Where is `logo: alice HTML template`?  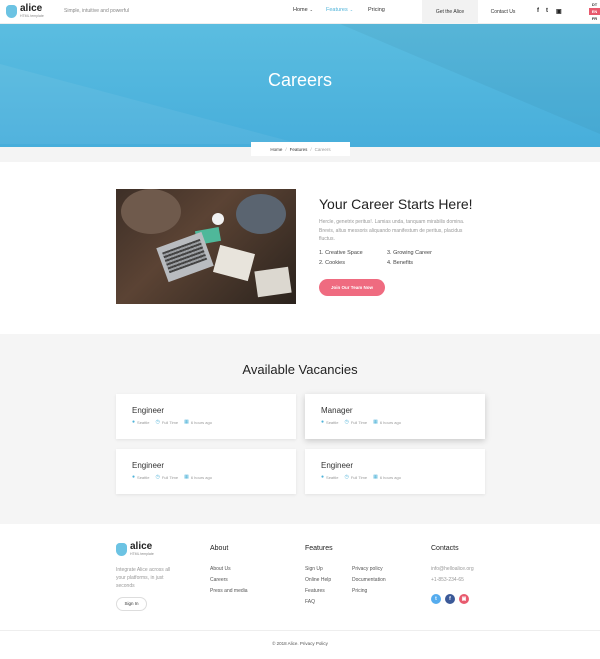
logo: alice HTML template is located at coordinates (25, 11).